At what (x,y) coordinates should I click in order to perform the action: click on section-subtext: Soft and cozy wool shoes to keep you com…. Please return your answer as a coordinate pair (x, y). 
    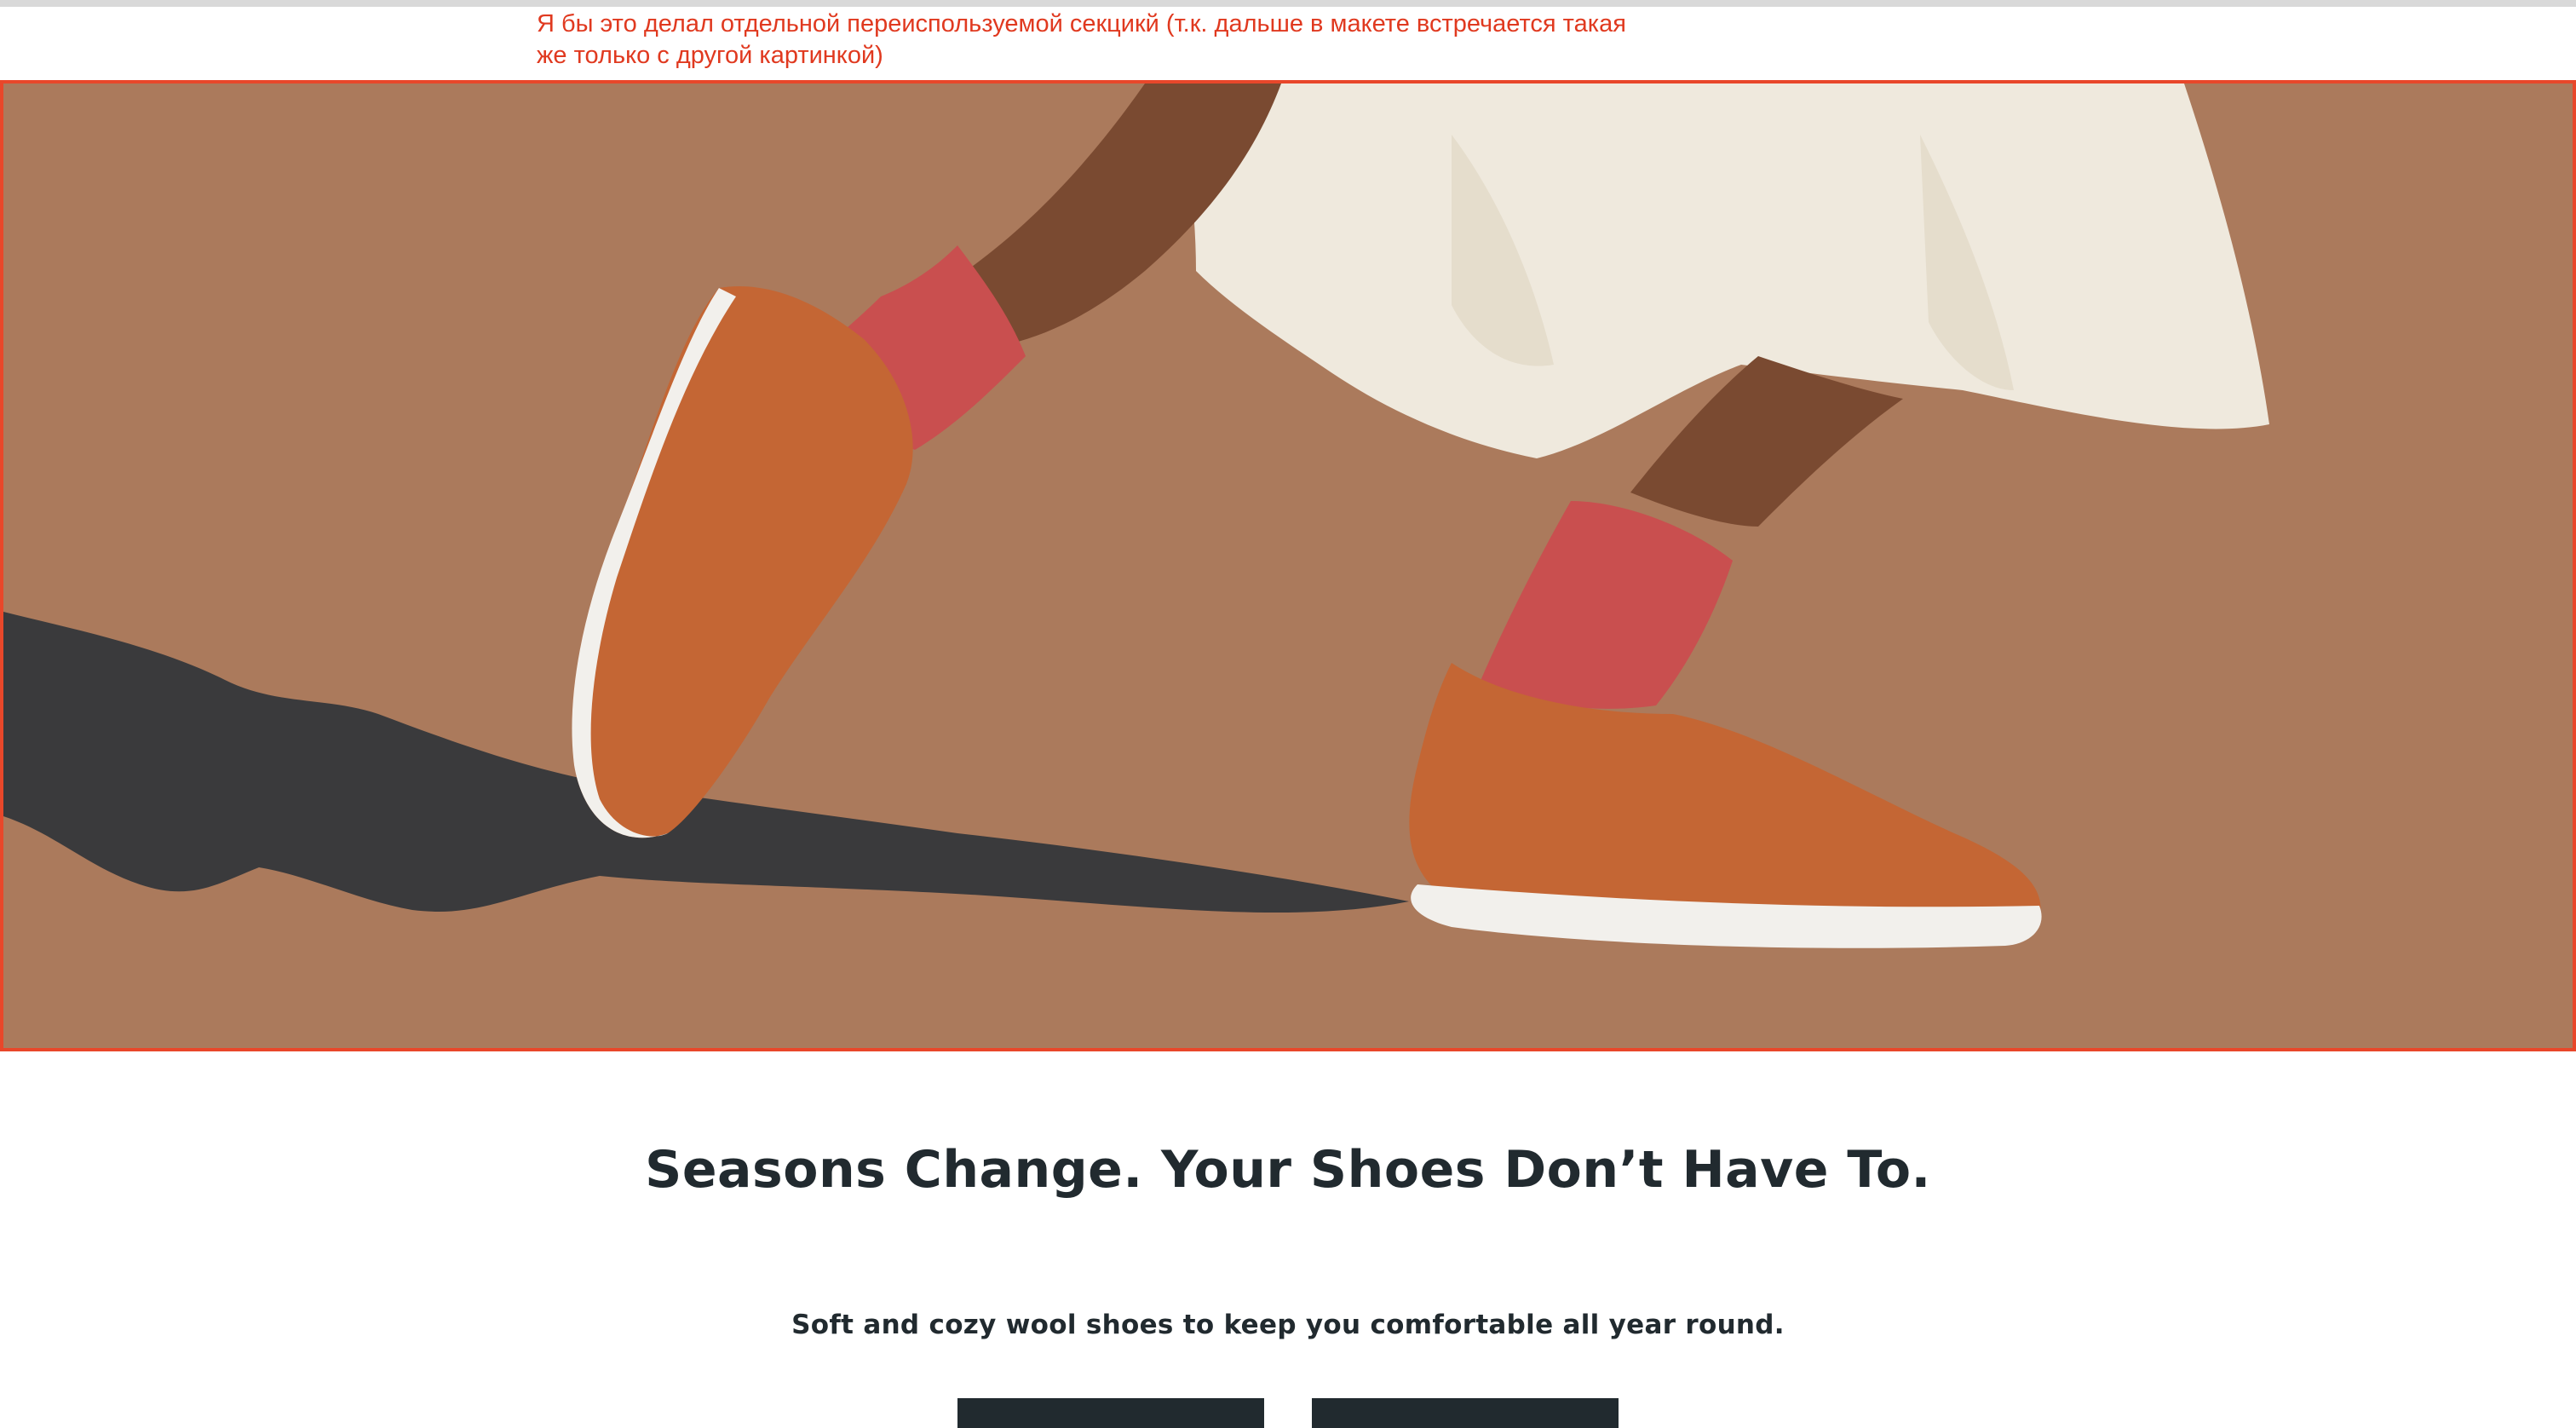
    Looking at the image, I should click on (1288, 1325).